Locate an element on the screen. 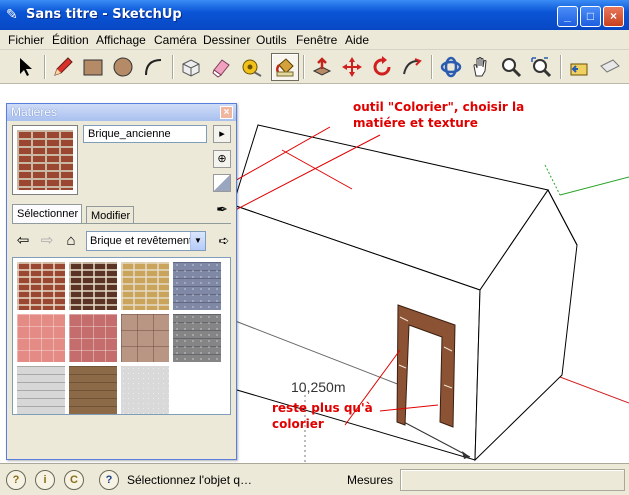  close-button: × is located at coordinates (613, 16).